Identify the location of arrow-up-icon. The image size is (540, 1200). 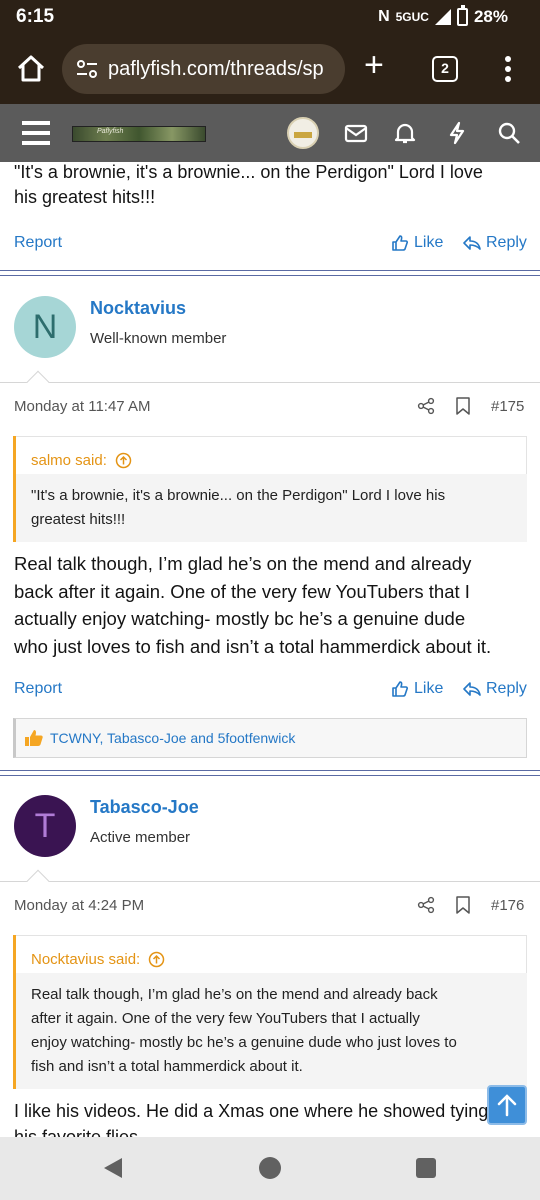
(507, 1105).